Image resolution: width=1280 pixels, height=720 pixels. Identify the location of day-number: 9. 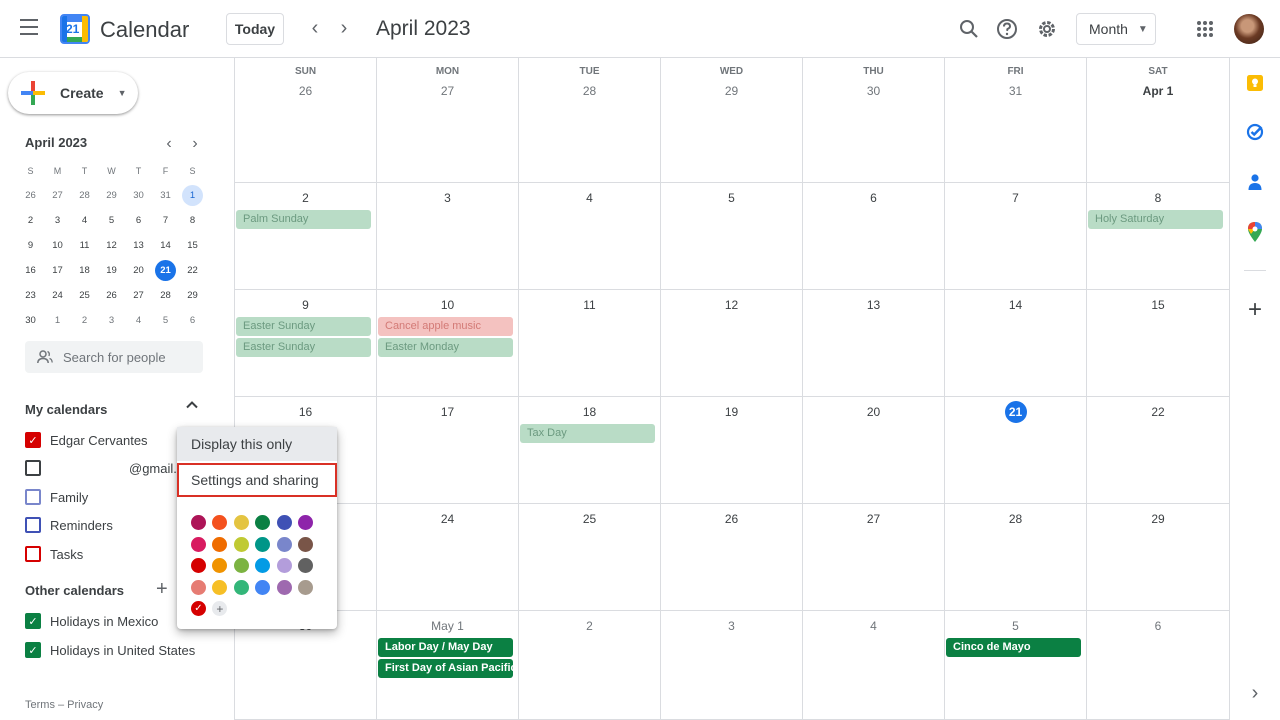
(305, 305).